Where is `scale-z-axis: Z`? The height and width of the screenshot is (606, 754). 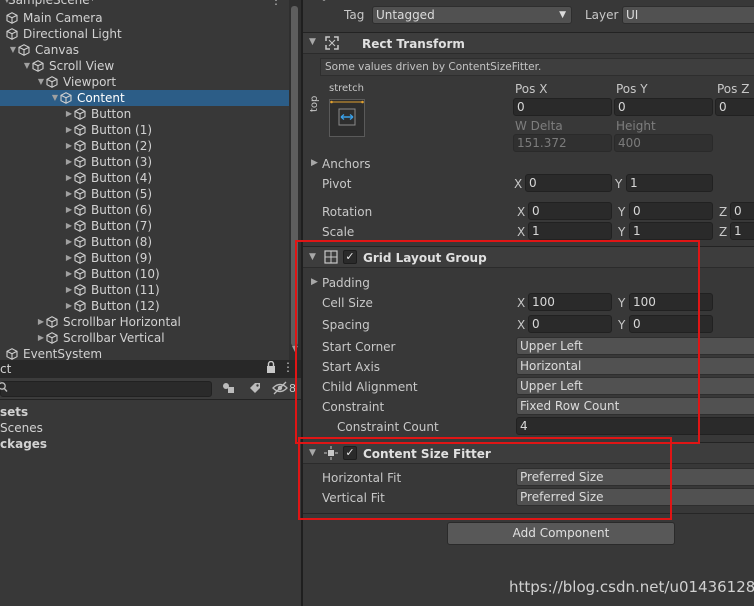
scale-z-axis: Z is located at coordinates (723, 232).